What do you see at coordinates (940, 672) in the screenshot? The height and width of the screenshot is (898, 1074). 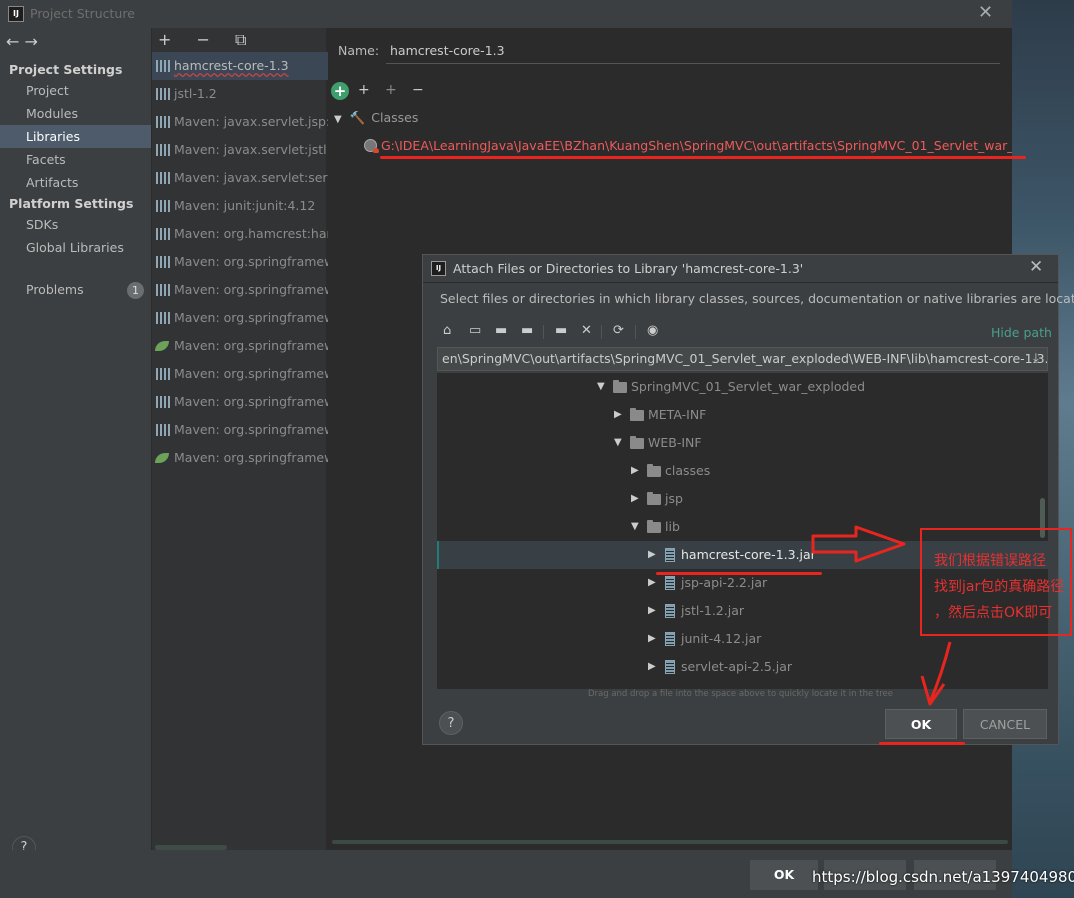 I see `red-arrow-down-line` at bounding box center [940, 672].